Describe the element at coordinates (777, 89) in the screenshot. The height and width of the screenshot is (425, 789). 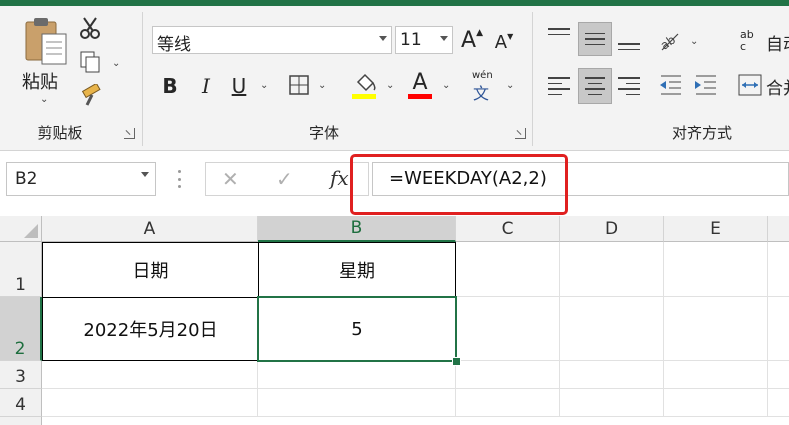
I see `merge-center-label: 合并` at that location.